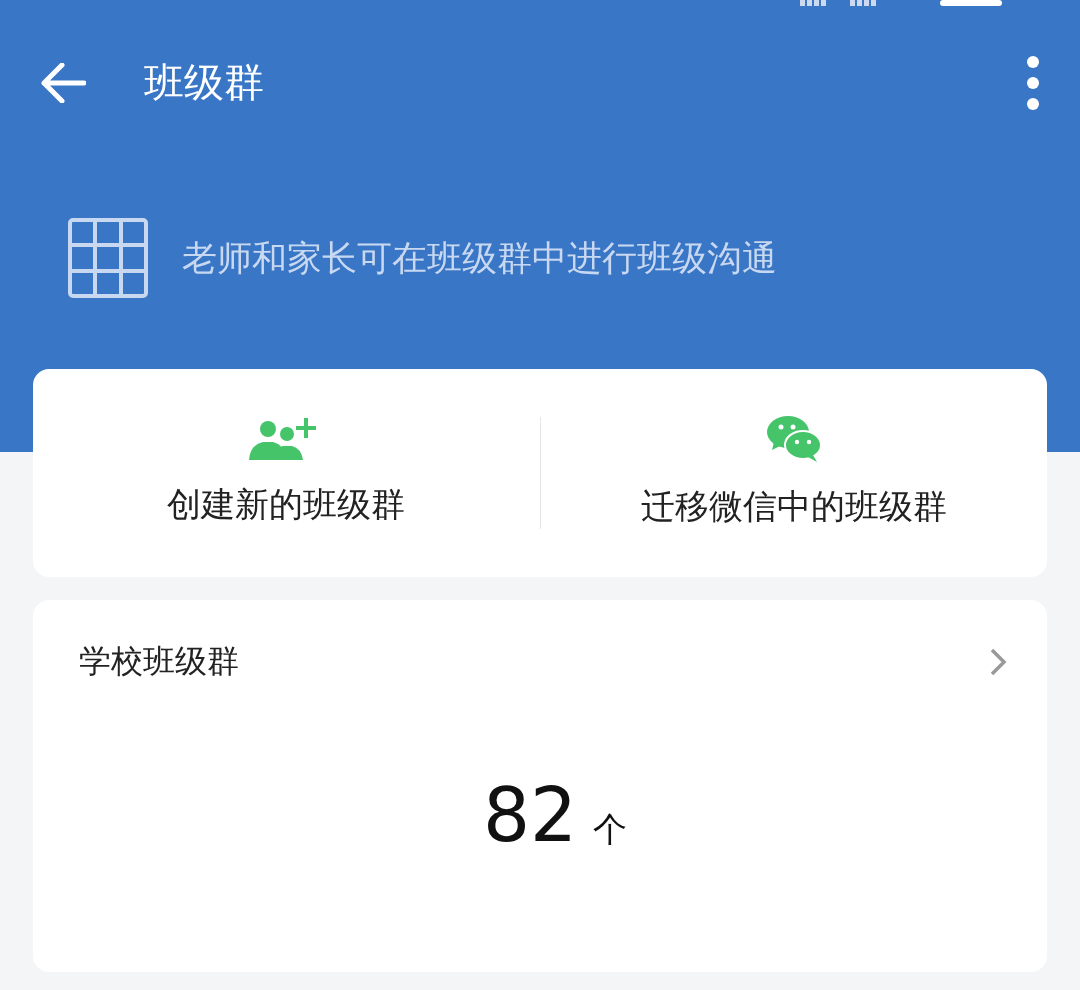 The width and height of the screenshot is (1080, 990). What do you see at coordinates (793, 439) in the screenshot?
I see `chat-bubbles-icon` at bounding box center [793, 439].